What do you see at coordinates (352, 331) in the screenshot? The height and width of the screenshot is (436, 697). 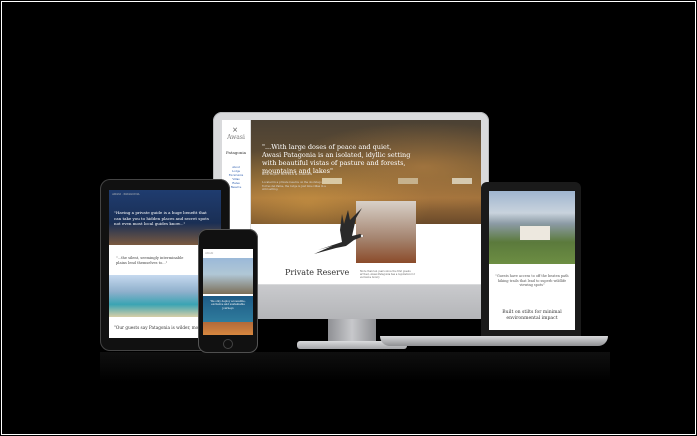 I see `imac-stand` at bounding box center [352, 331].